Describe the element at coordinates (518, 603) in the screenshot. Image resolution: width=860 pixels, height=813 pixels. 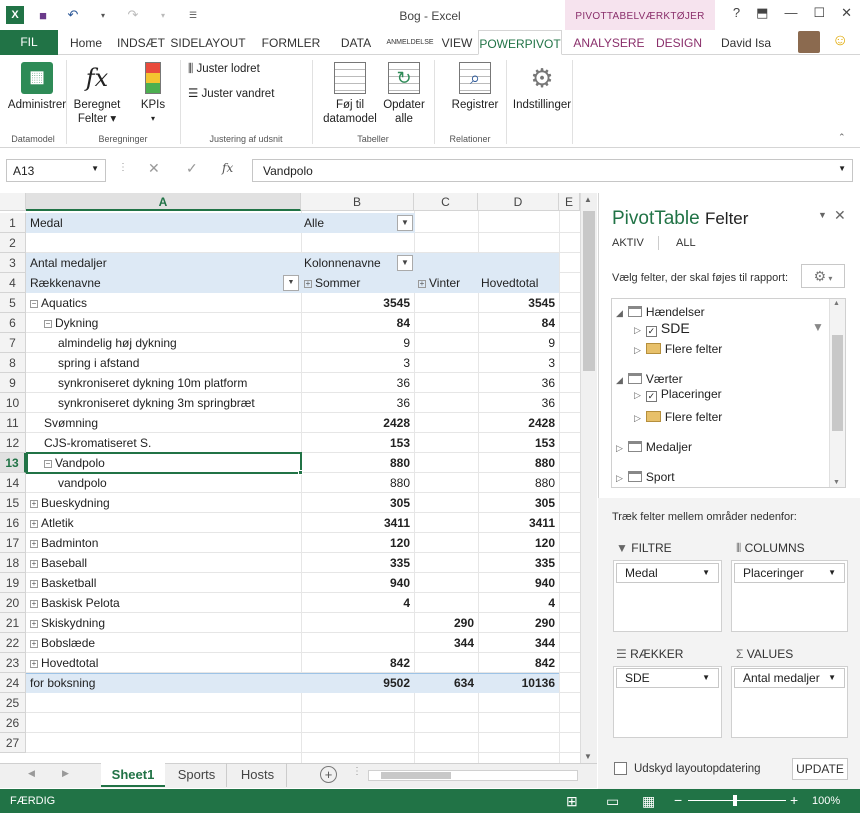
I see `pivot-value-d: 4` at that location.